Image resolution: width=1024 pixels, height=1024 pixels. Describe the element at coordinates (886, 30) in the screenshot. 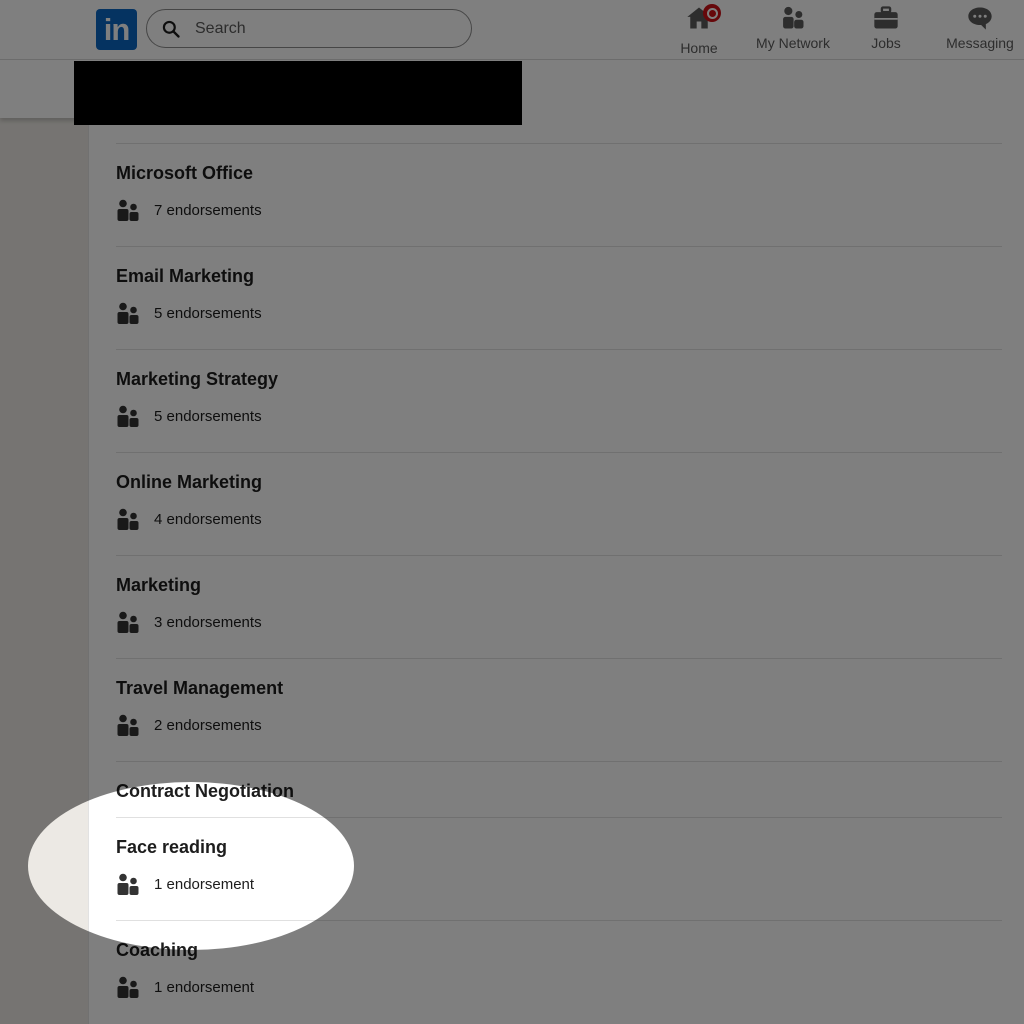

I see `nav-jobs: Jobs` at that location.